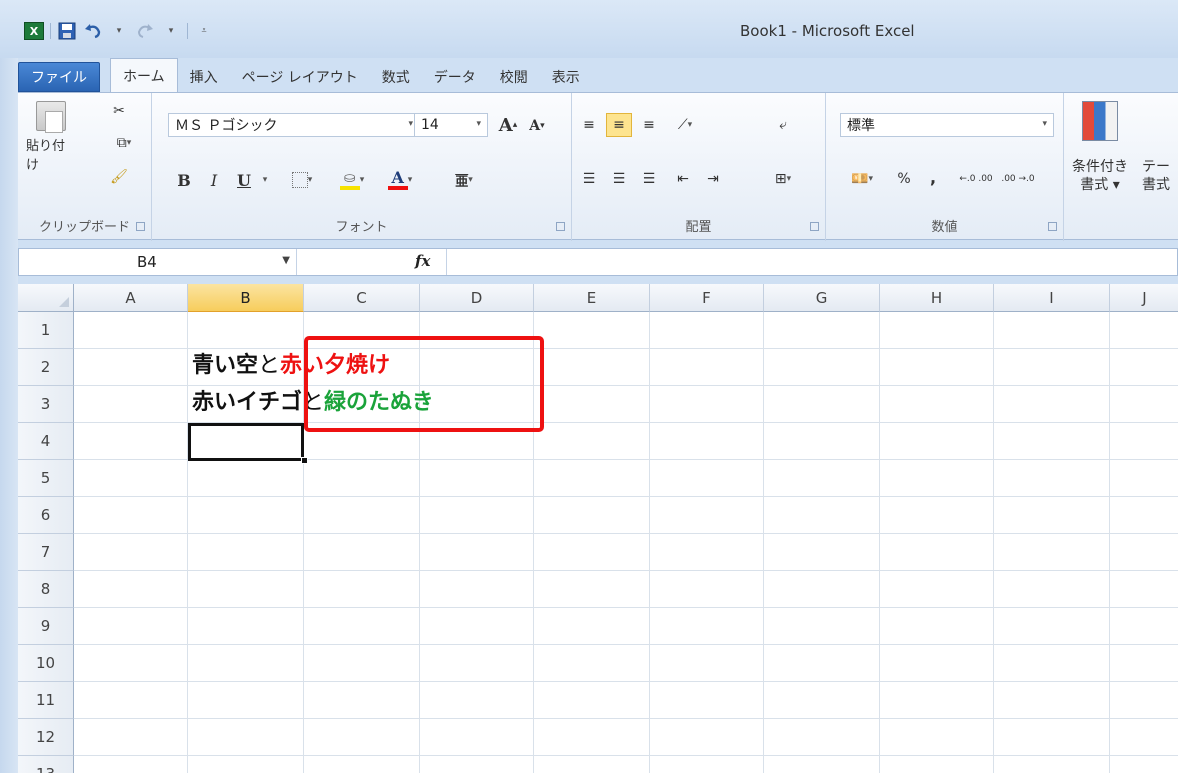  I want to click on align-right-icon: ☰, so click(649, 179).